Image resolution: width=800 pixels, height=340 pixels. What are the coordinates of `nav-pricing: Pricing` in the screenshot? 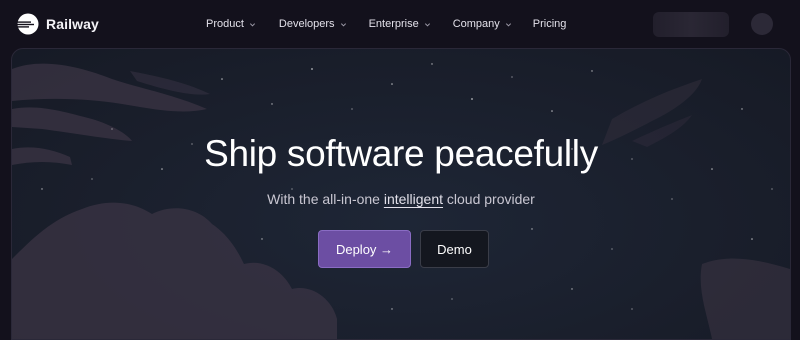 It's located at (550, 24).